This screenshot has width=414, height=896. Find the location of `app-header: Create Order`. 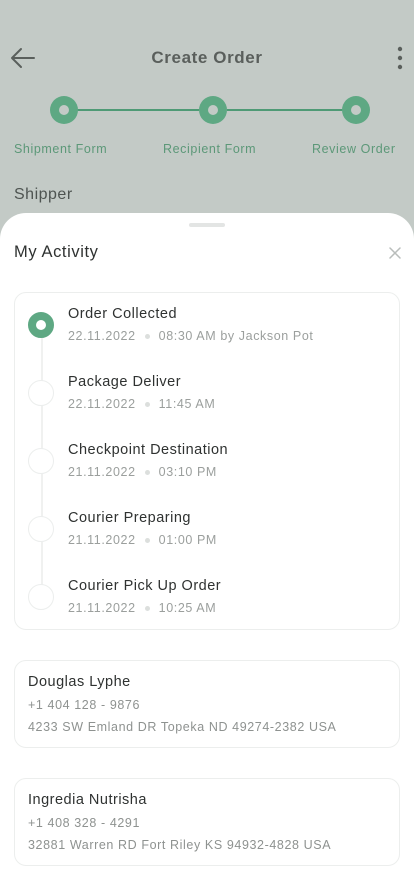

app-header: Create Order is located at coordinates (207, 58).